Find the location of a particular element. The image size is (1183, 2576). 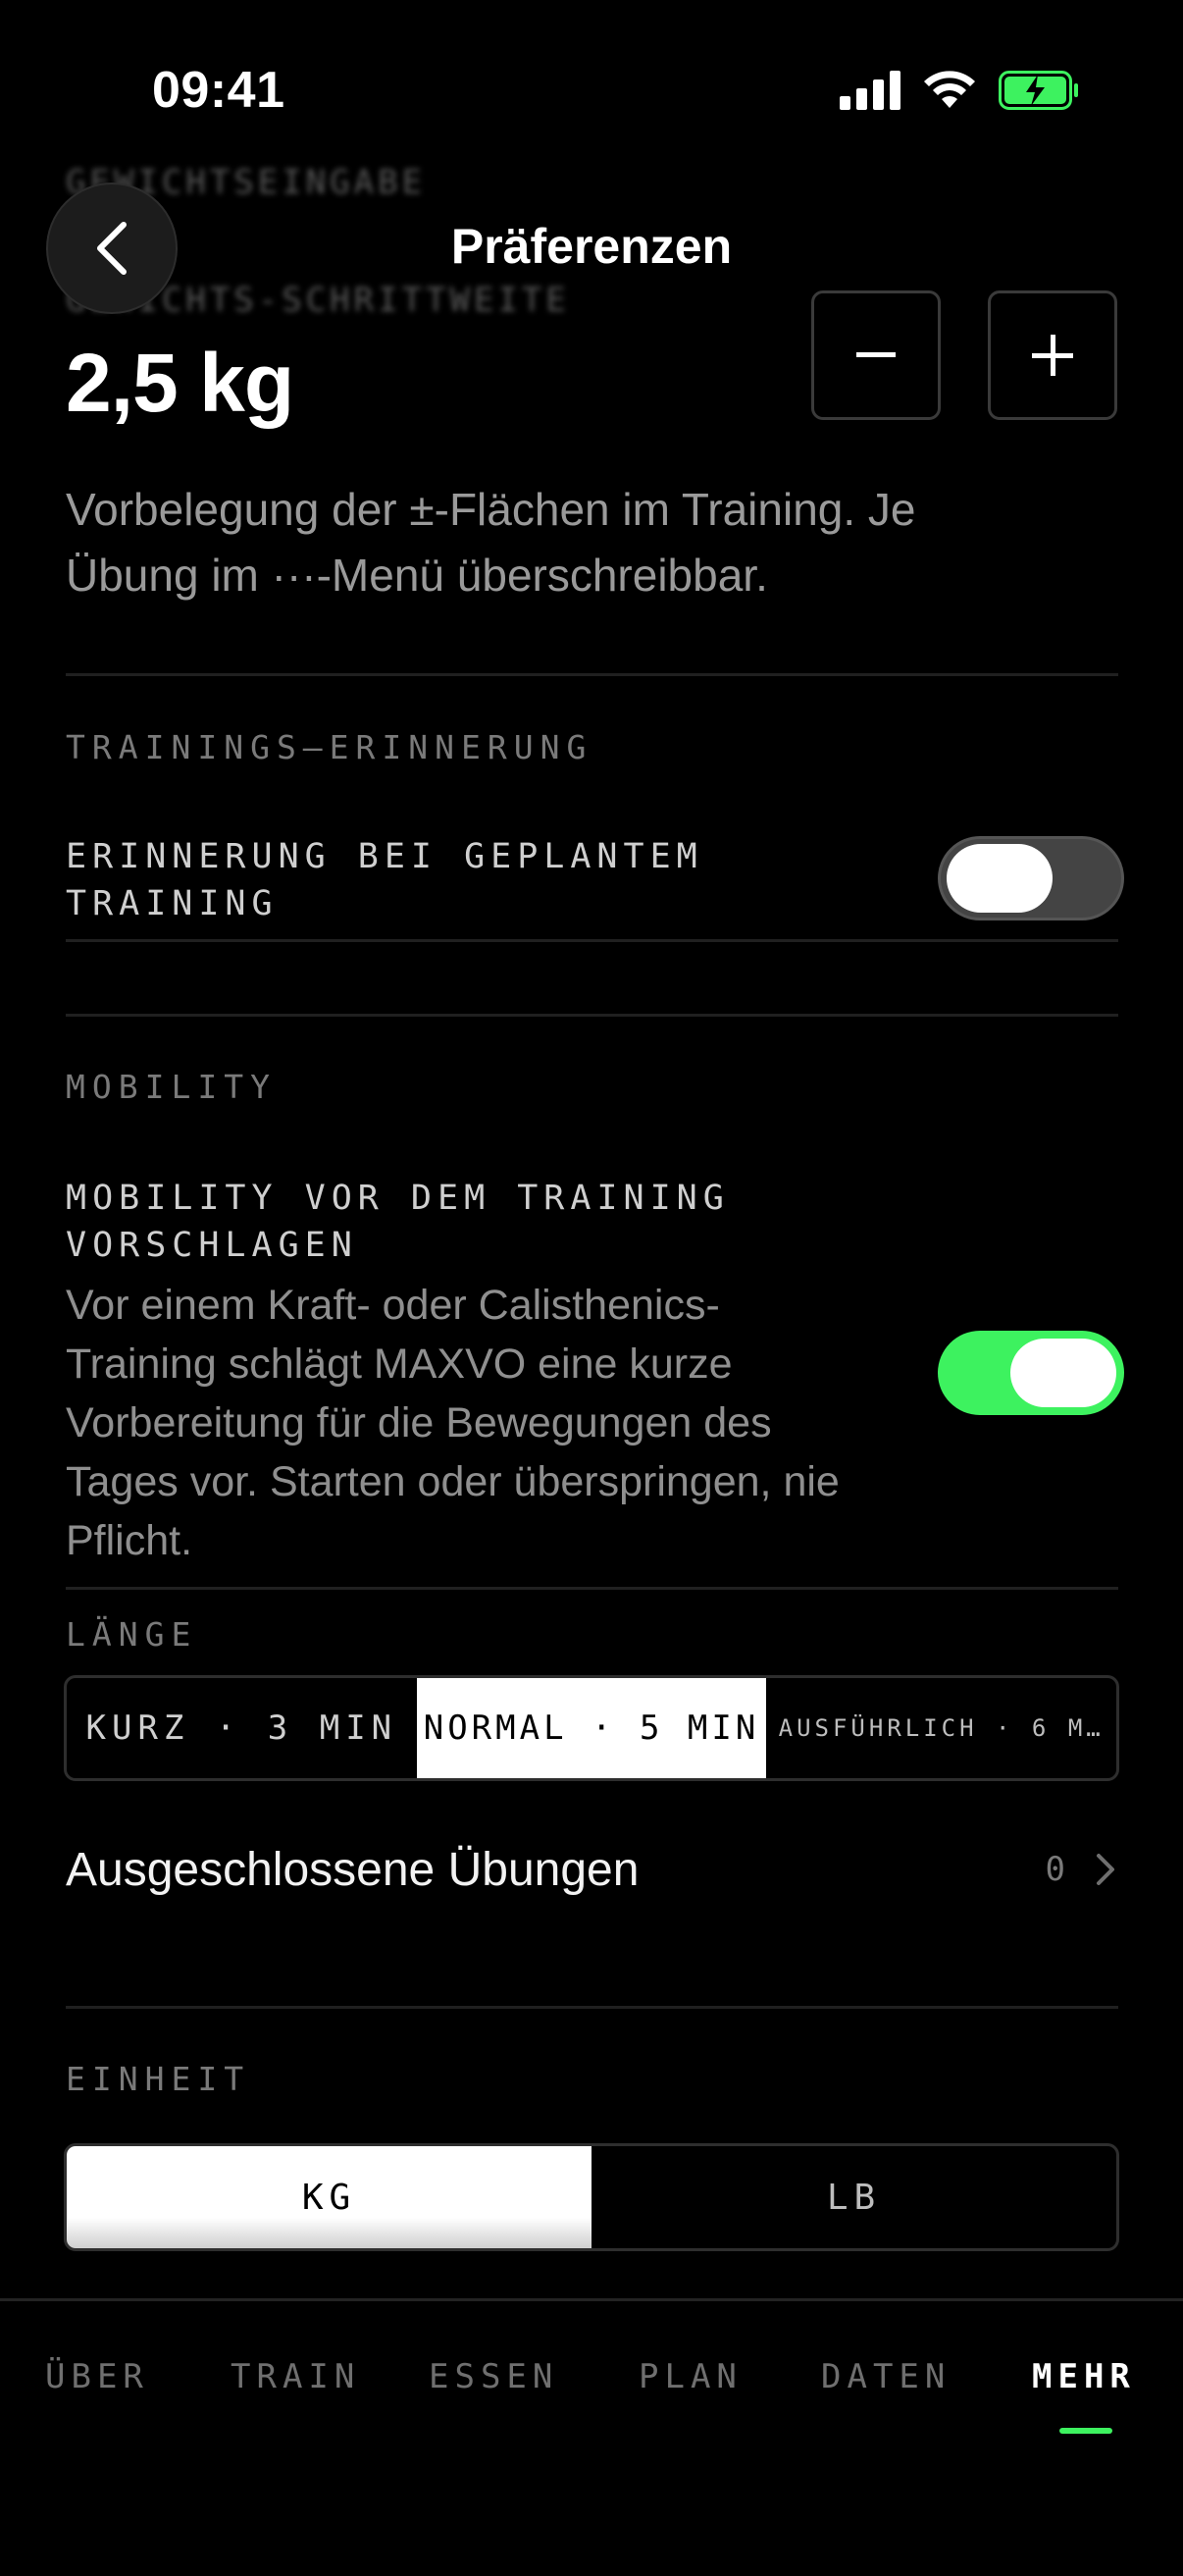

reminder-label-line1: ERINNERUNG BEI GEPLANTEM is located at coordinates (385, 856).